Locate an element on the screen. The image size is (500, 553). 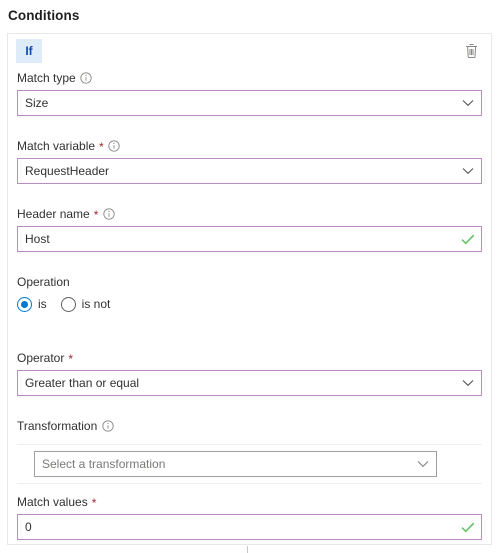
match-variable-value: RequestHeader is located at coordinates (67, 171).